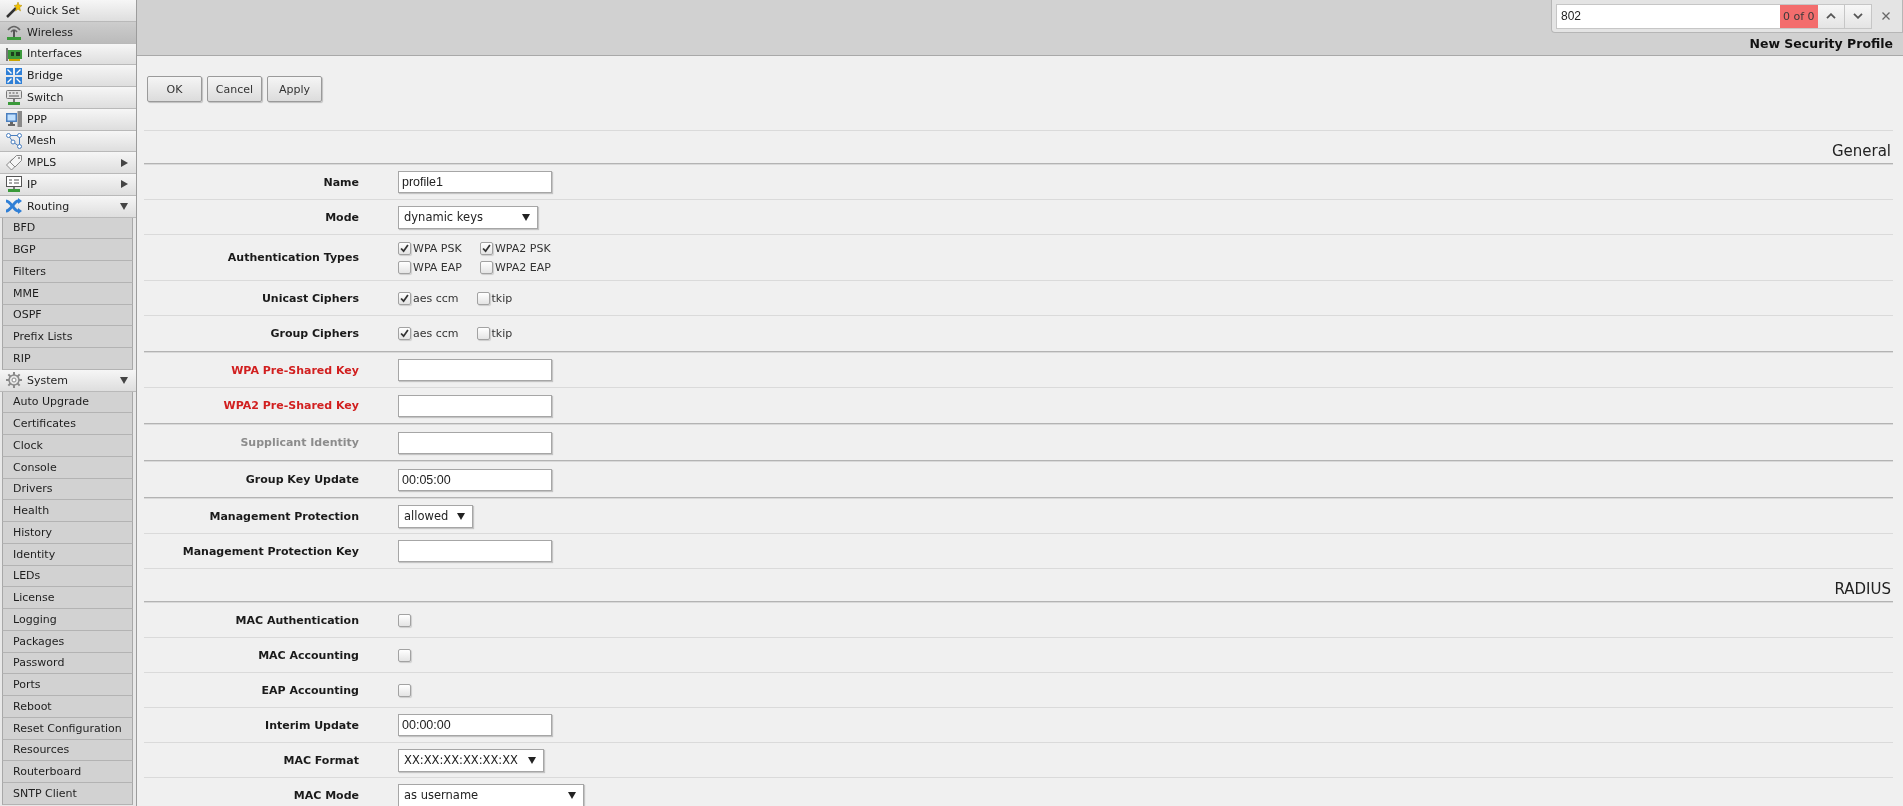 This screenshot has height=806, width=1903. Describe the element at coordinates (68, 380) in the screenshot. I see `sidebar-item: System` at that location.